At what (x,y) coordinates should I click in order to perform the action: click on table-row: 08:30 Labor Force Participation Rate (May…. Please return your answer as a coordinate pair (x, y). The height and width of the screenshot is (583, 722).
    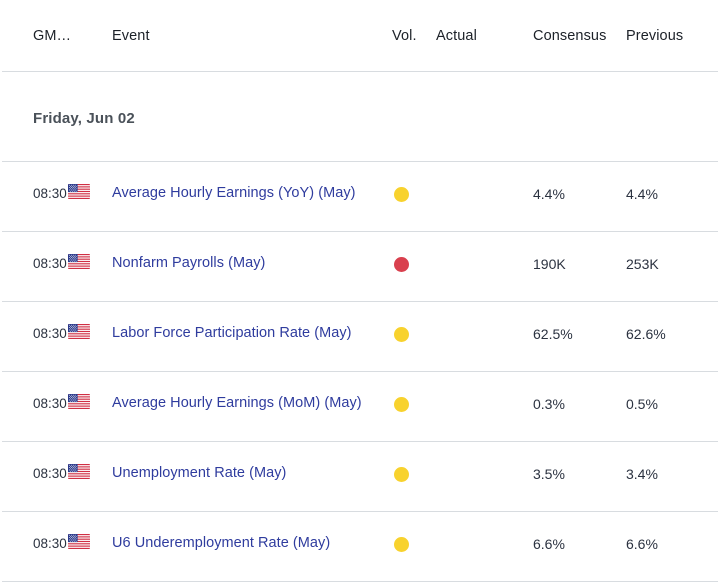
    Looking at the image, I should click on (361, 337).